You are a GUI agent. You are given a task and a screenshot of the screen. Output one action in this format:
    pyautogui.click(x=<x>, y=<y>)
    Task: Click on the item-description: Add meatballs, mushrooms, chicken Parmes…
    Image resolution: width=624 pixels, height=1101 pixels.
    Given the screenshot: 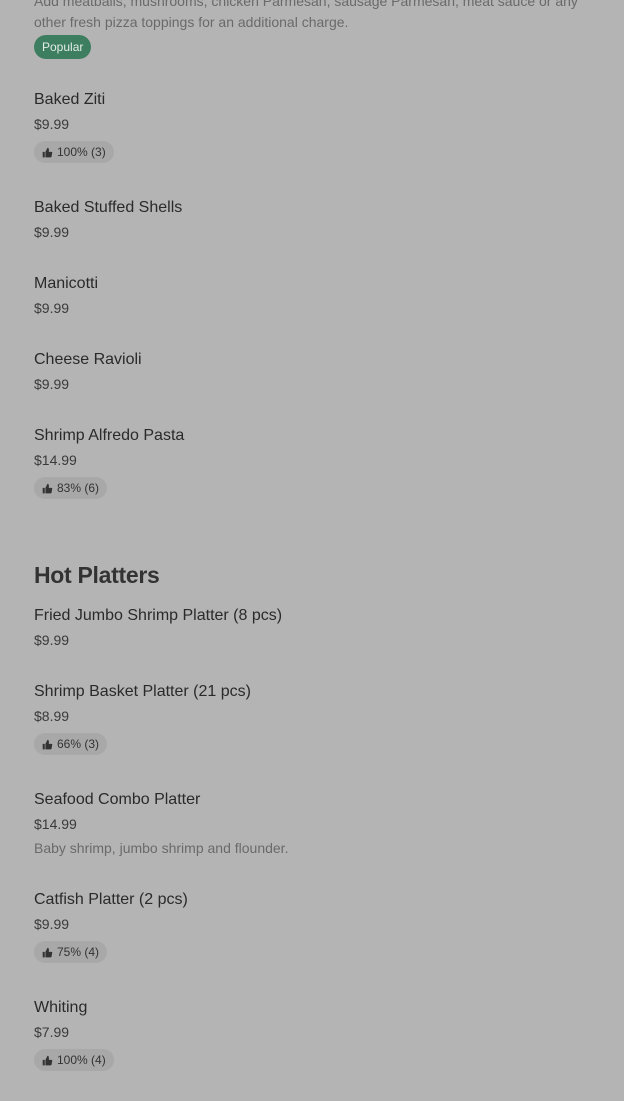 What is the action you would take?
    pyautogui.click(x=306, y=15)
    